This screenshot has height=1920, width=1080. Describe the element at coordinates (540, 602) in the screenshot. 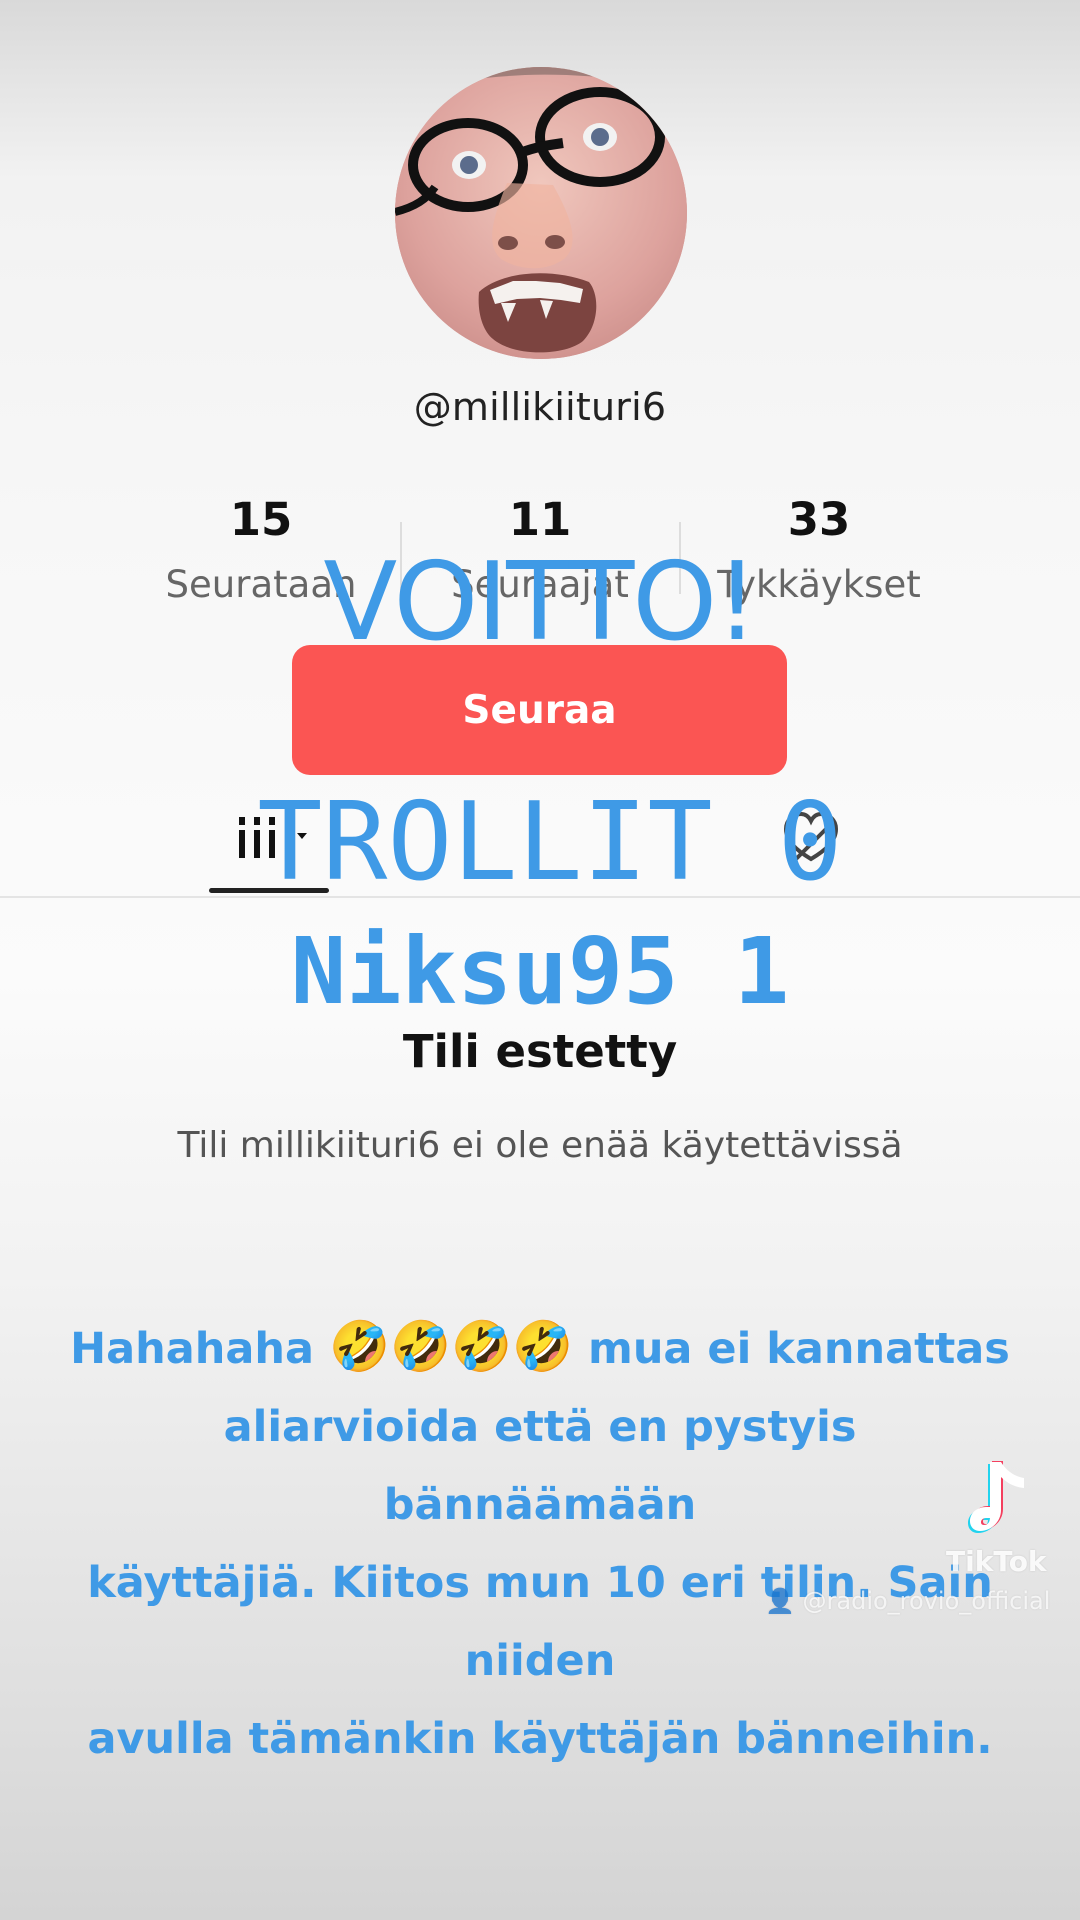

I see `overlay-text-victory: VOITTO!` at that location.